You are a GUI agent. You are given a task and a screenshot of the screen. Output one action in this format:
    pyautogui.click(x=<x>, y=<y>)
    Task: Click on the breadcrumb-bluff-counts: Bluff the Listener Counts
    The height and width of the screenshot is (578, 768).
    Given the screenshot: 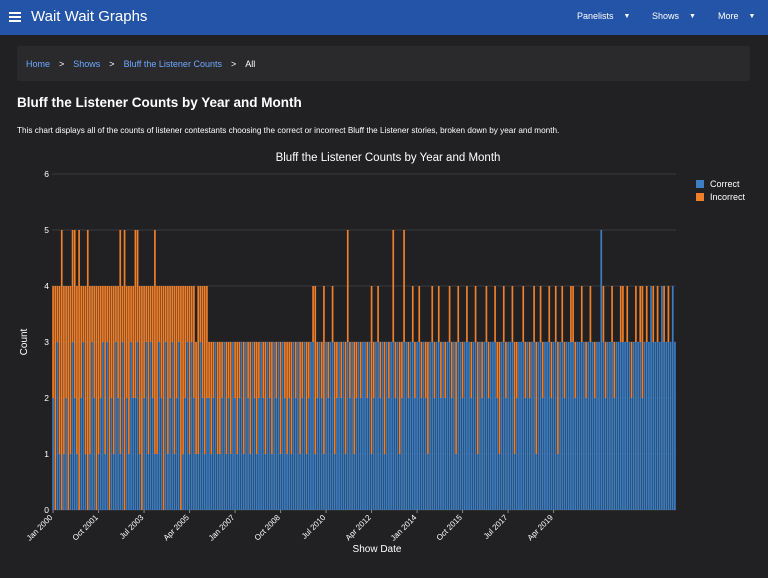 What is the action you would take?
    pyautogui.click(x=173, y=64)
    